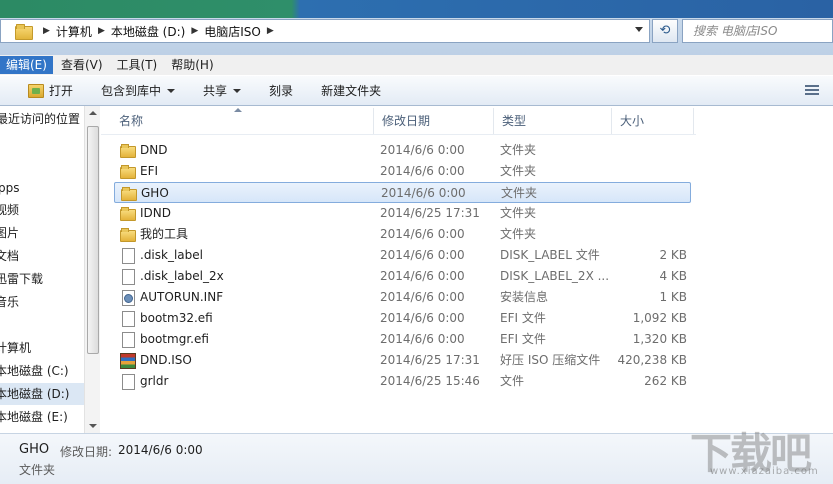 The height and width of the screenshot is (484, 833). I want to click on scroll-down-icon, so click(93, 426).